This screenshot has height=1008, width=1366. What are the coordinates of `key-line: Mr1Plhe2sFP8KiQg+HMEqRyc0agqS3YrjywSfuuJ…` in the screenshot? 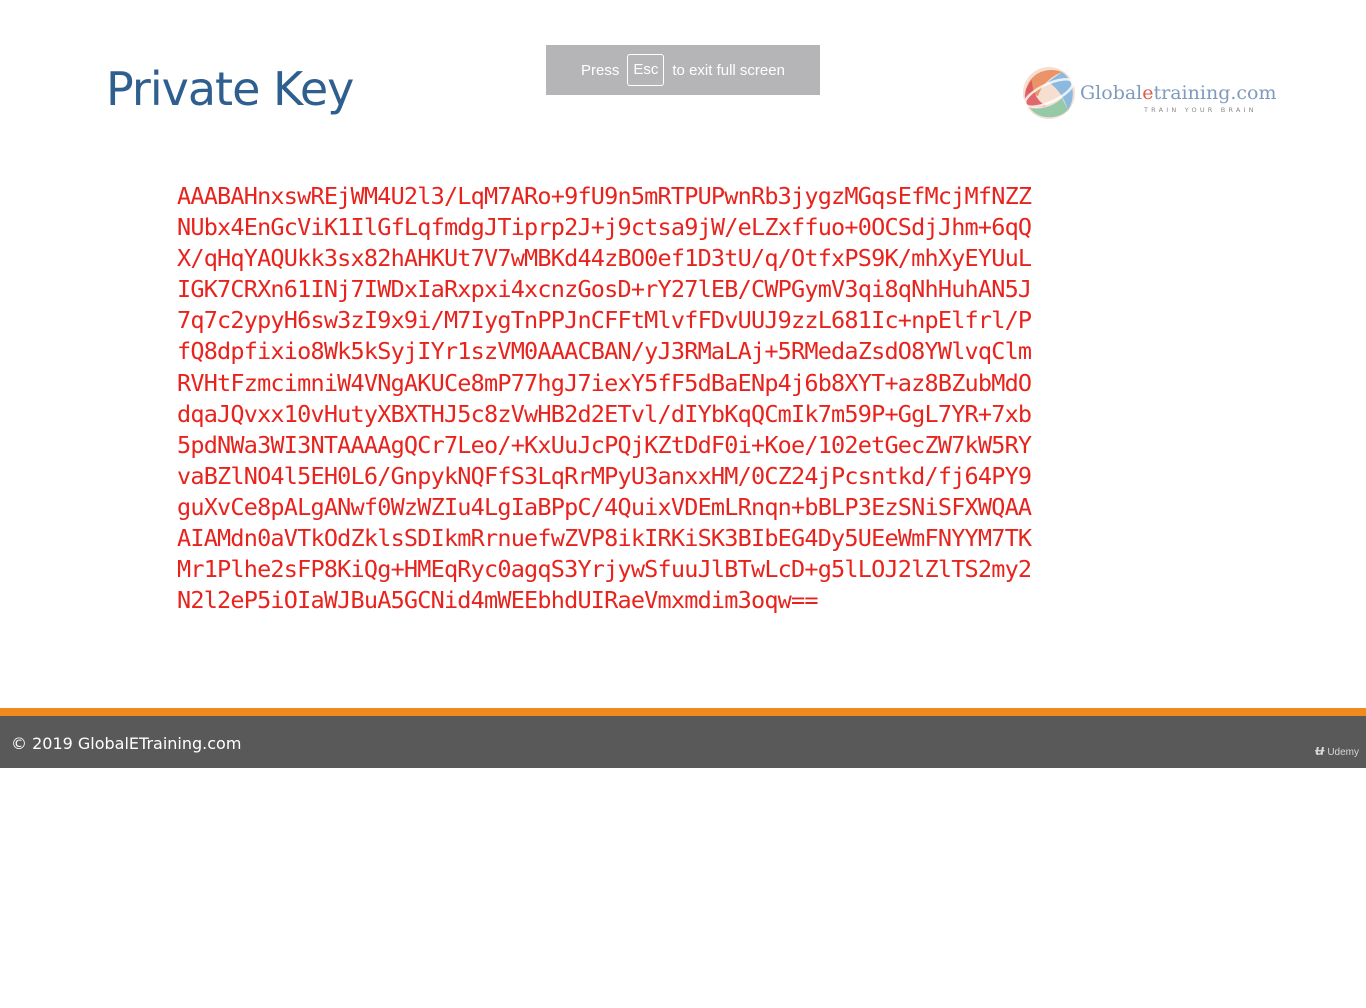 It's located at (604, 569).